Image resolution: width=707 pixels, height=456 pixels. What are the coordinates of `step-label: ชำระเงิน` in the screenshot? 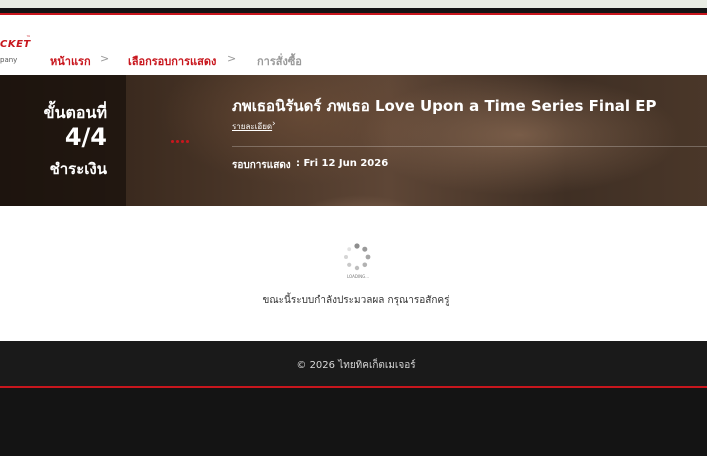 It's located at (78, 169).